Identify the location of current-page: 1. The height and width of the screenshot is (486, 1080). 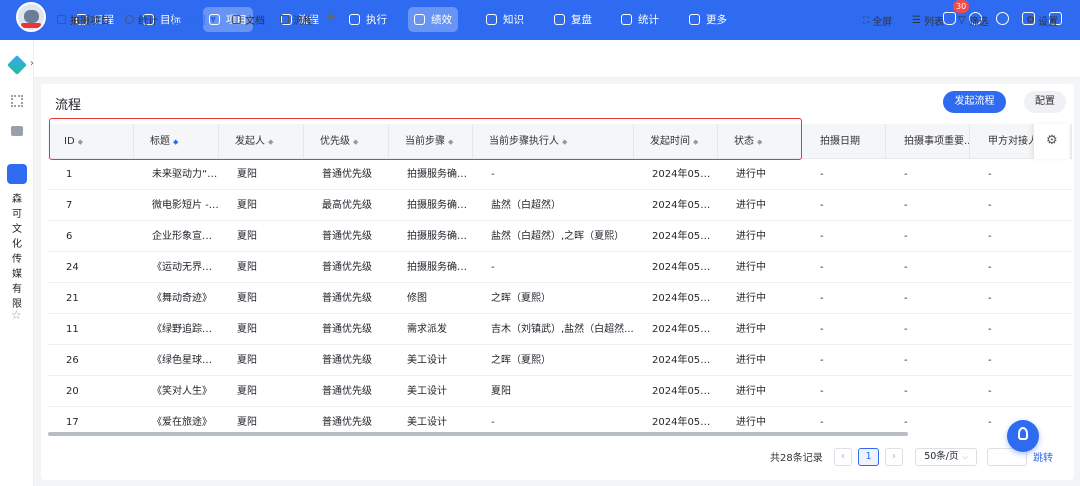
(868, 457).